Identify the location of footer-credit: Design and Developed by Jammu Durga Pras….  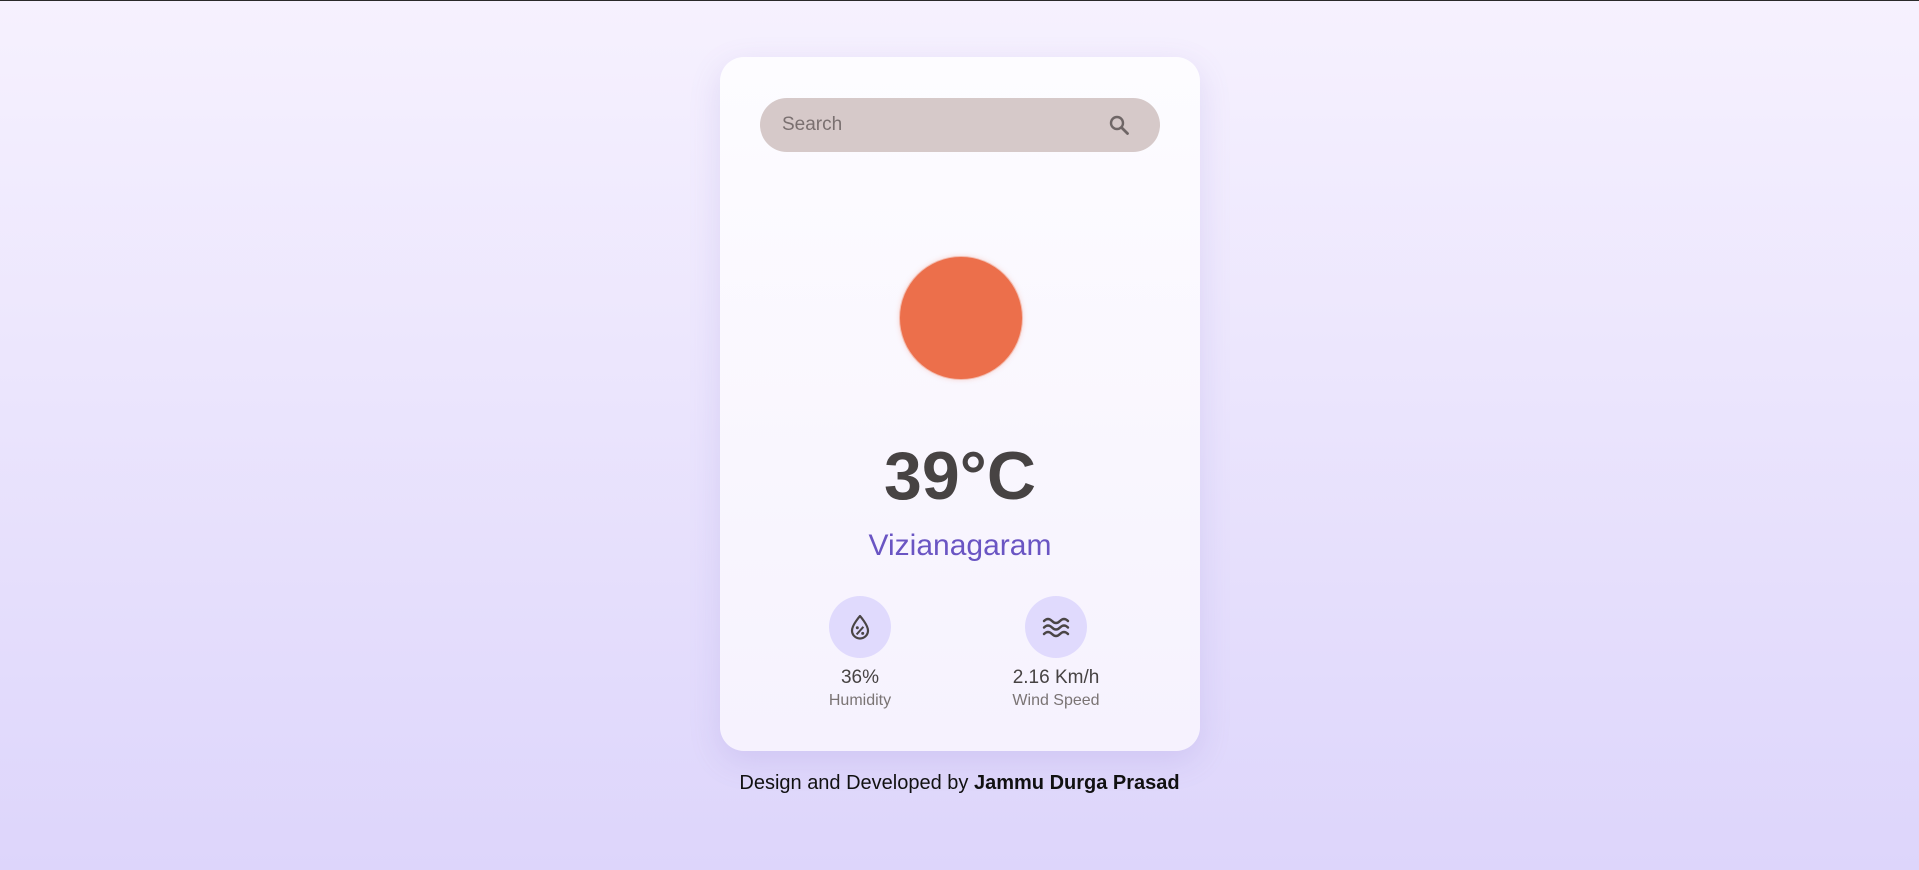
(959, 783).